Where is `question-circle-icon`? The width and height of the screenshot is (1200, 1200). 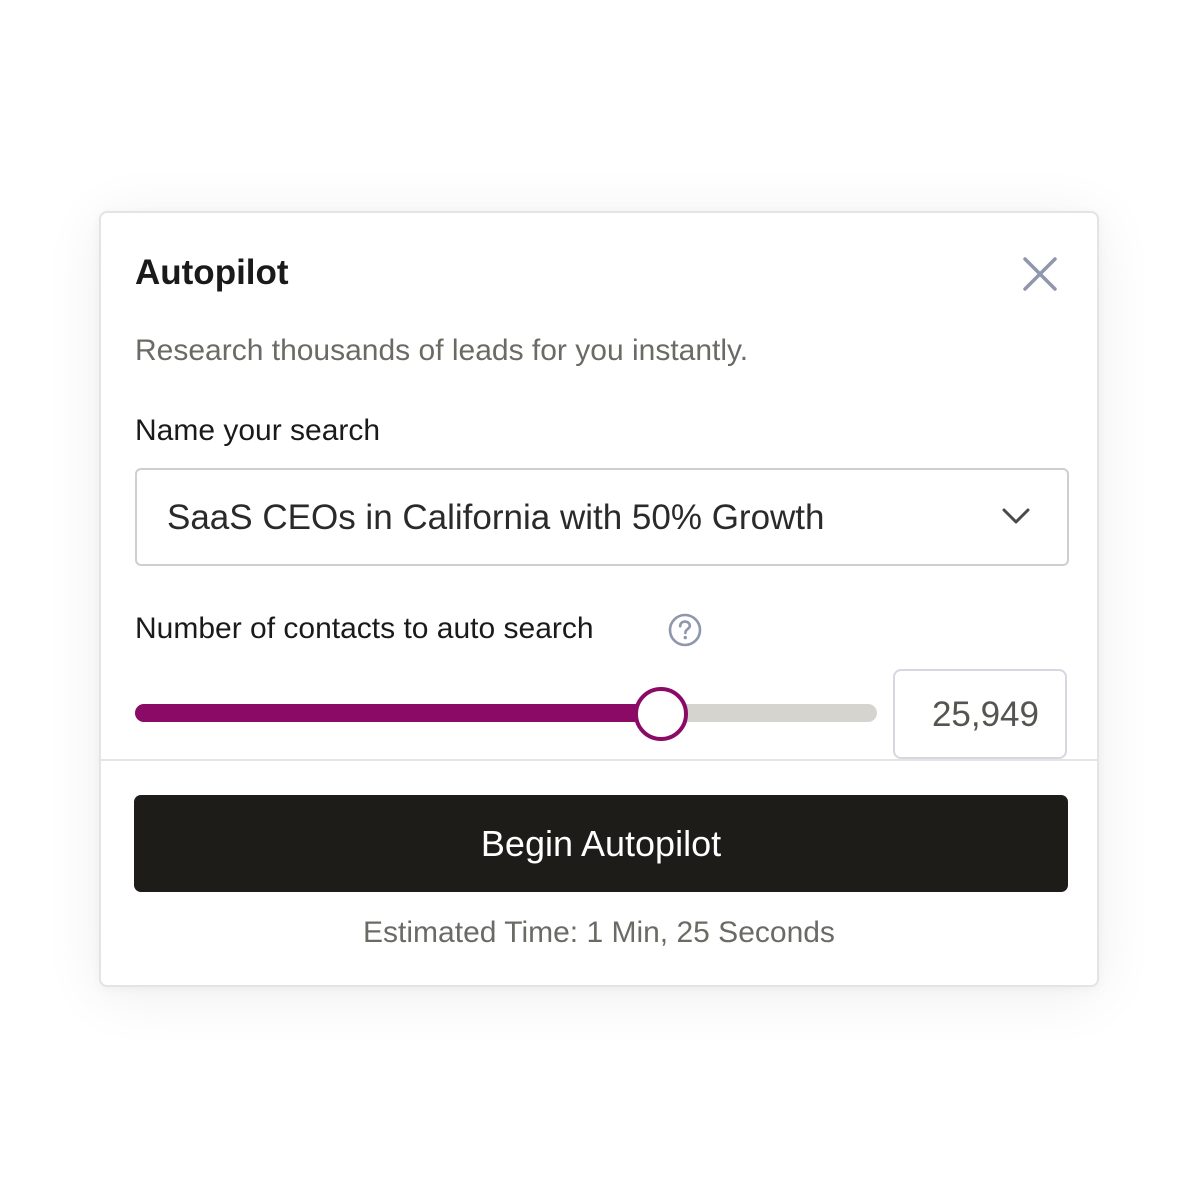 question-circle-icon is located at coordinates (685, 630).